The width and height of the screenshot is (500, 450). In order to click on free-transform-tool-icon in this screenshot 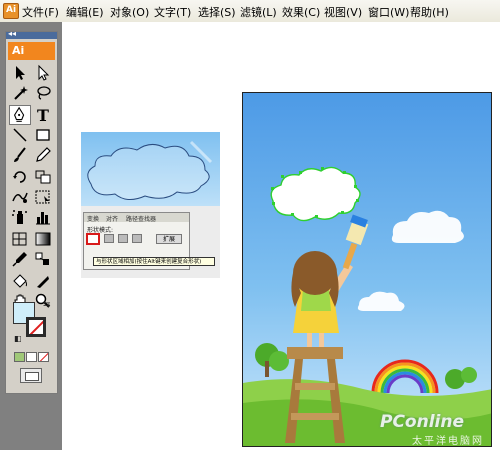, I will do `click(43, 197)`.